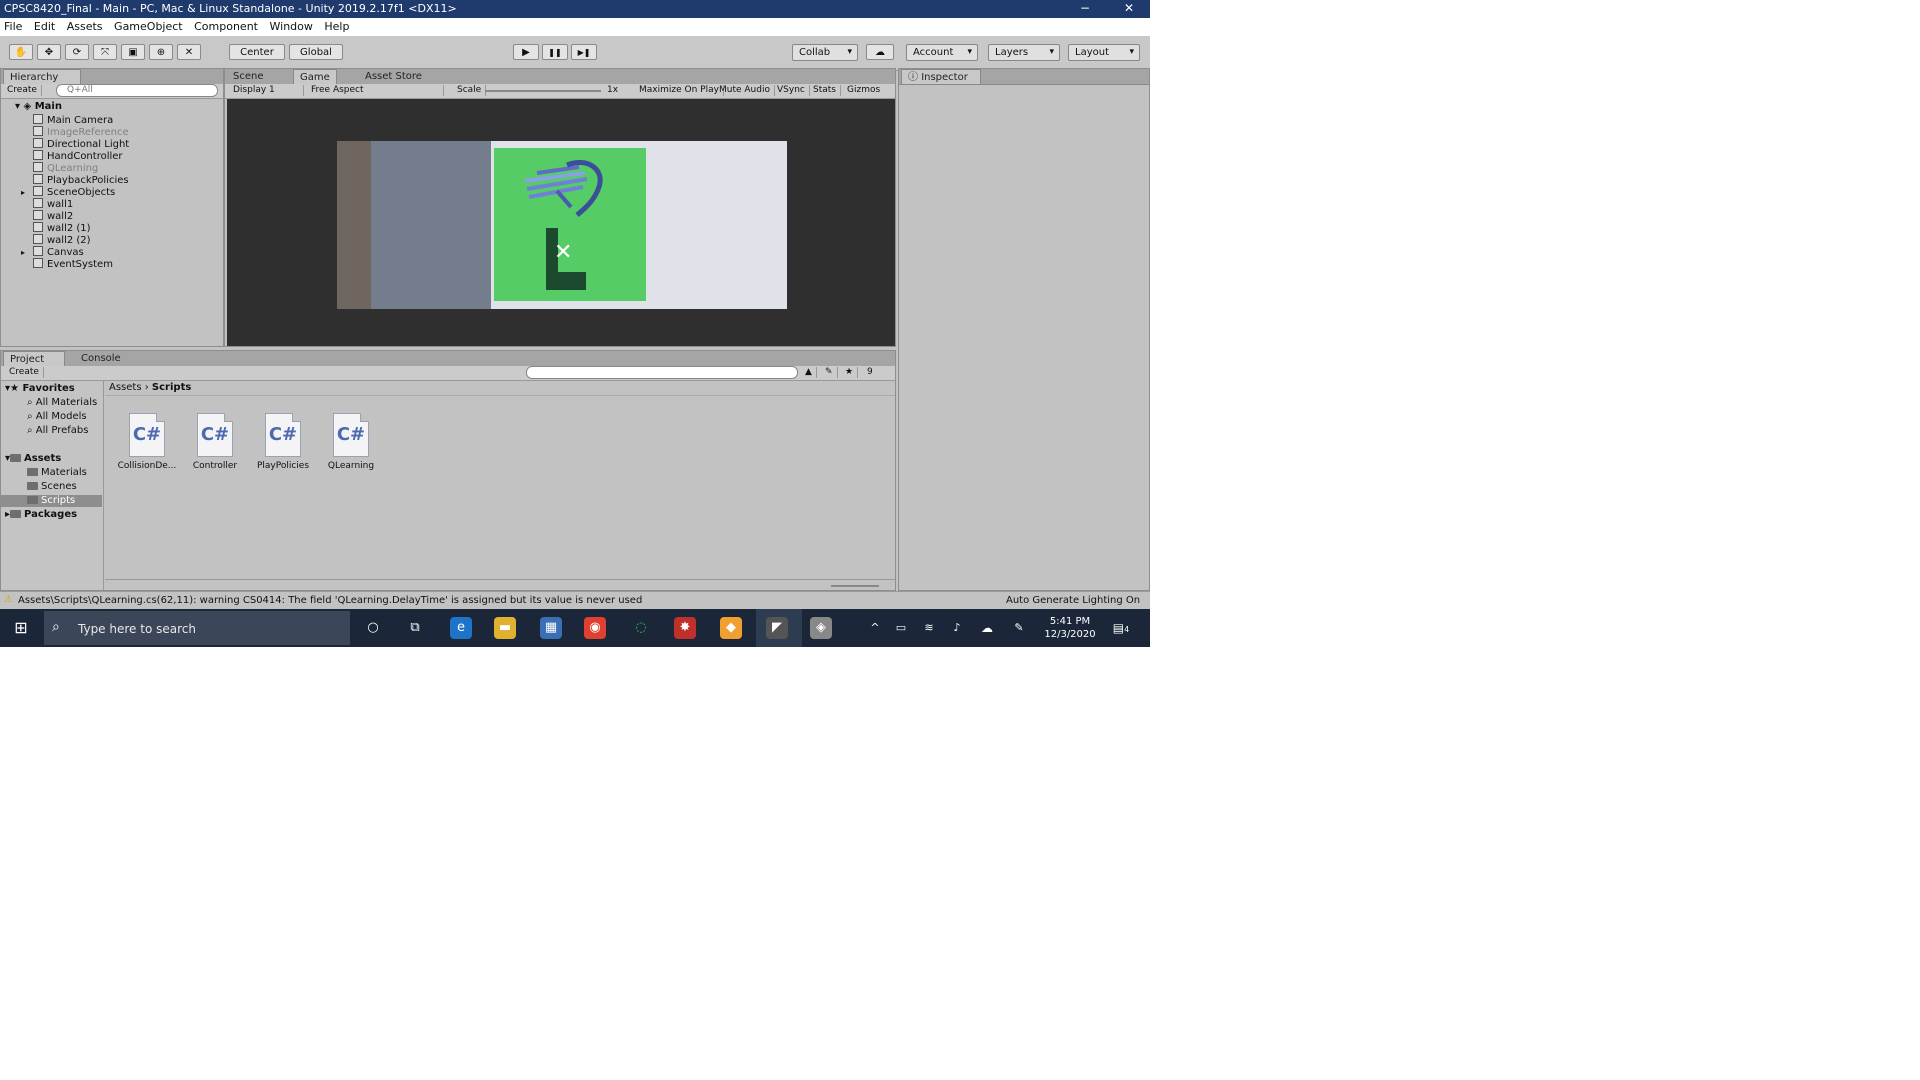 The height and width of the screenshot is (1080, 1920). What do you see at coordinates (41, 515) in the screenshot?
I see `packages-folder: ▸ Packages` at bounding box center [41, 515].